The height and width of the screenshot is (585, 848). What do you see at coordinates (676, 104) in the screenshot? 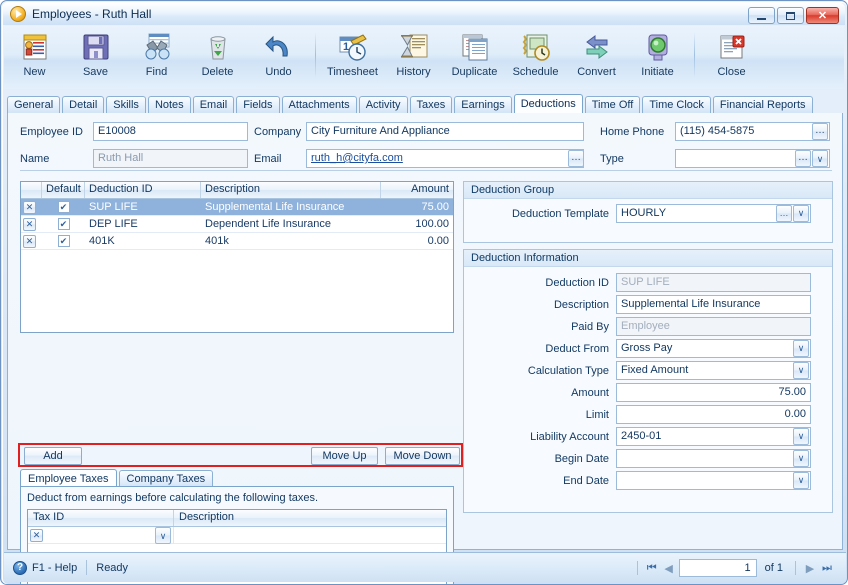
I see `tab-time-clock: Time Clock` at bounding box center [676, 104].